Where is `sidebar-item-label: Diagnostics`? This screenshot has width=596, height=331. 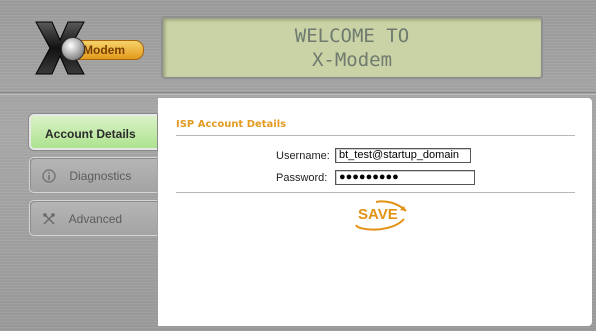
sidebar-item-label: Diagnostics is located at coordinates (100, 176).